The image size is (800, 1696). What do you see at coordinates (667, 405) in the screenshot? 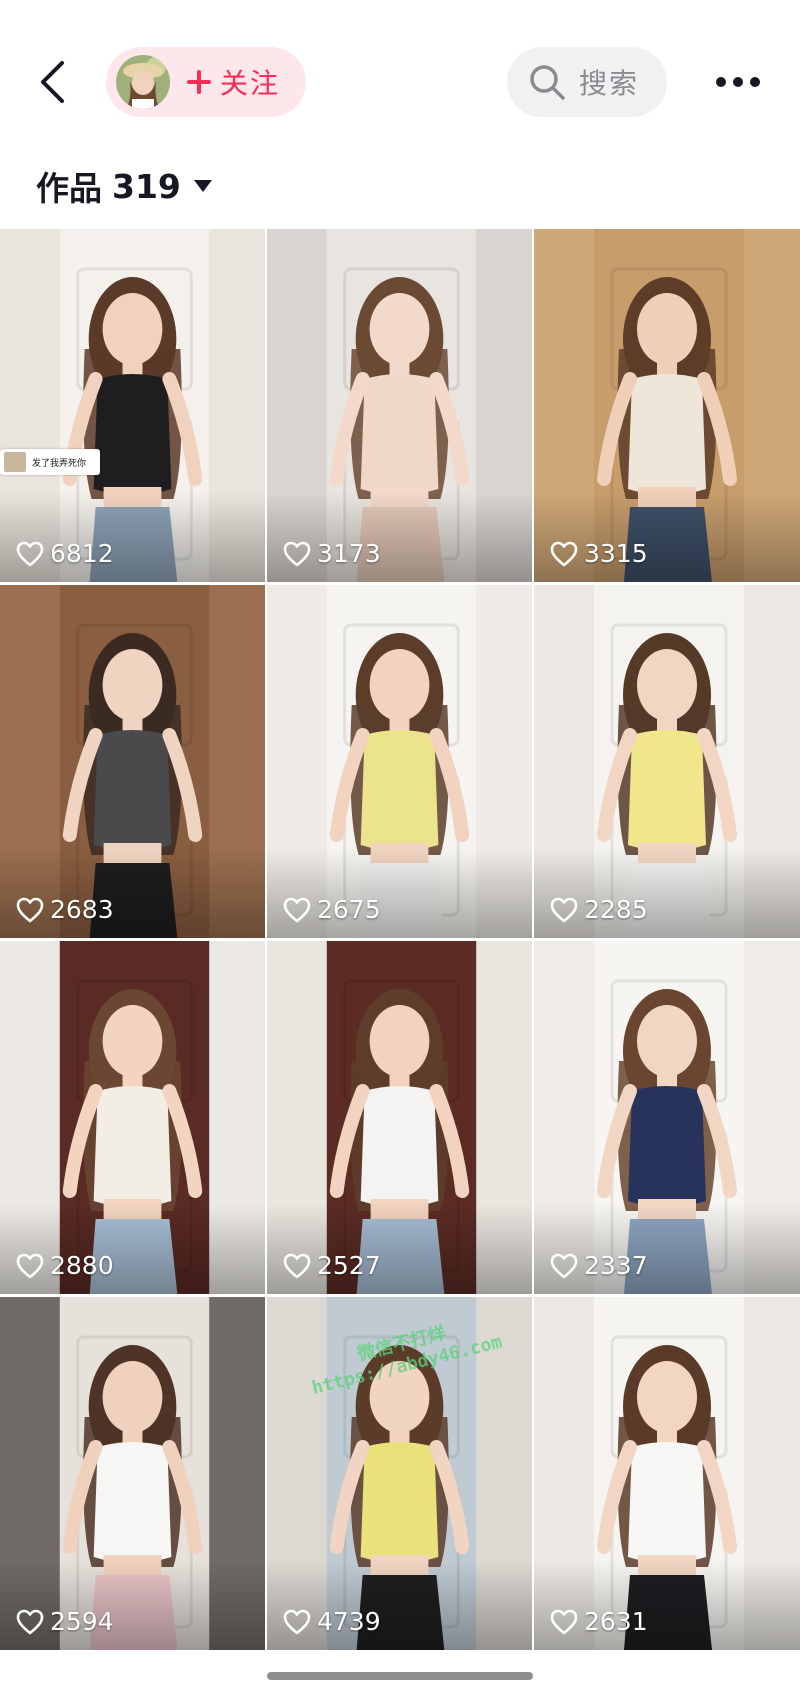
I see `video-tile: 3315` at bounding box center [667, 405].